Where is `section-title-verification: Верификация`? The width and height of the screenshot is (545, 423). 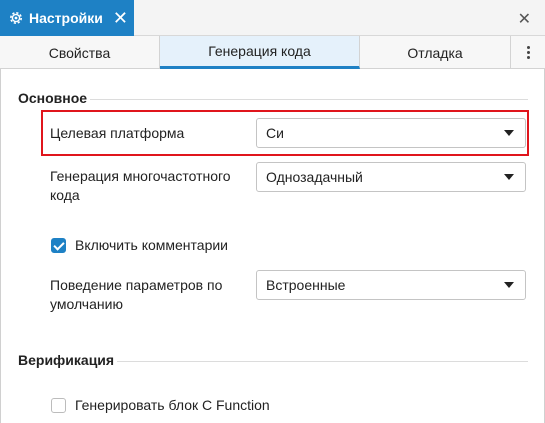 section-title-verification: Верификация is located at coordinates (66, 360).